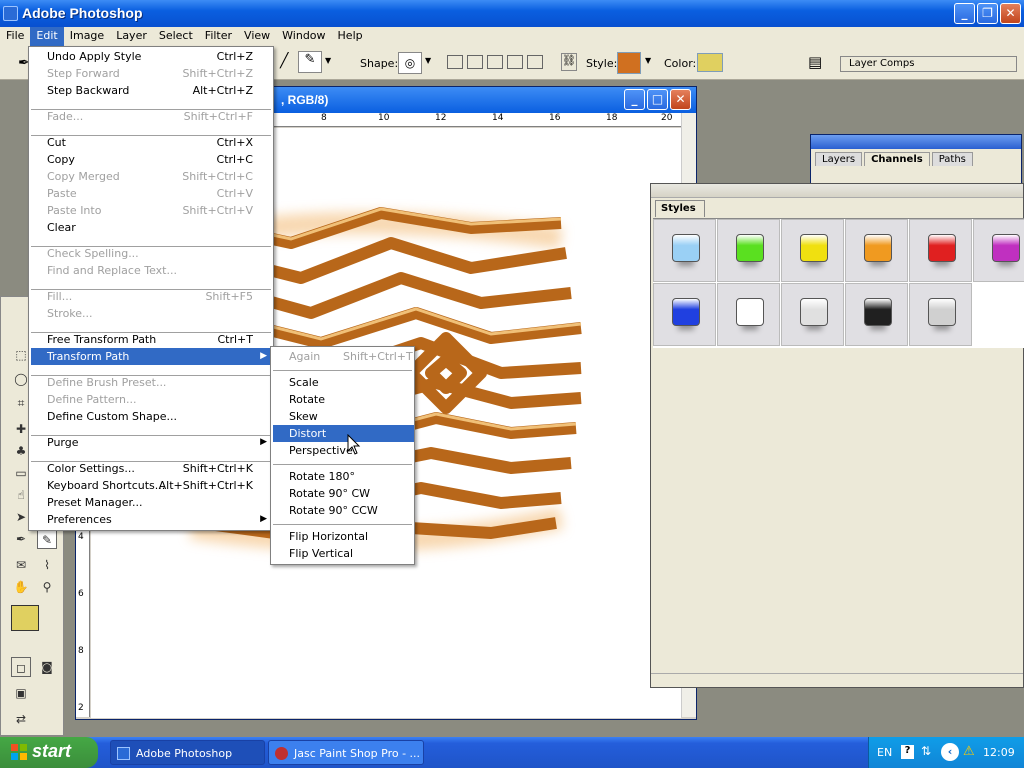  Describe the element at coordinates (515, 62) in the screenshot. I see `intersect-shape-icon` at that location.